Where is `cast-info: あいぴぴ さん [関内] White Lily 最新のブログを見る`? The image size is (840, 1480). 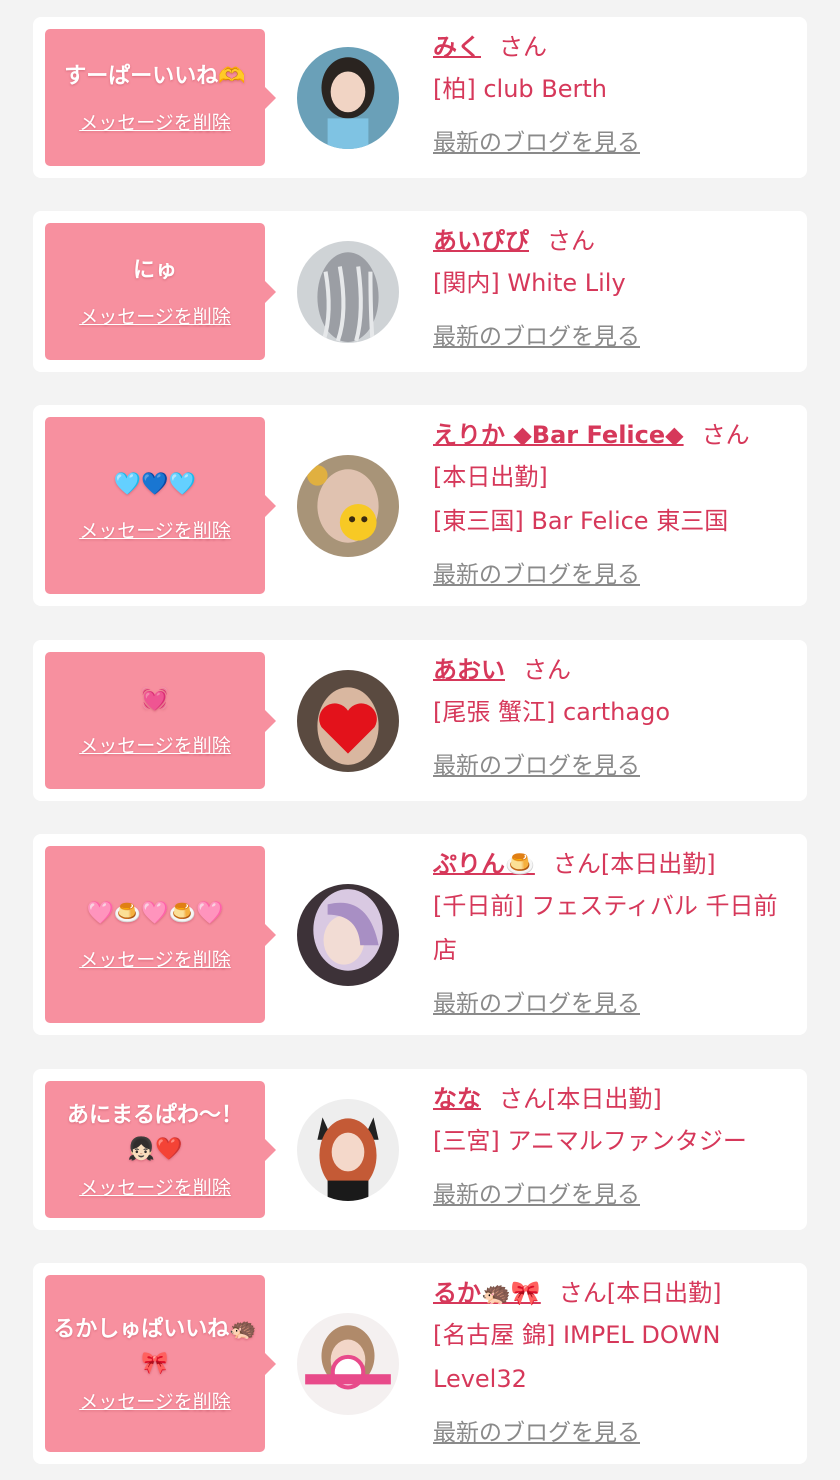 cast-info: あいぴぴ さん [関内] White Lily 最新のブログを見る is located at coordinates (611, 286).